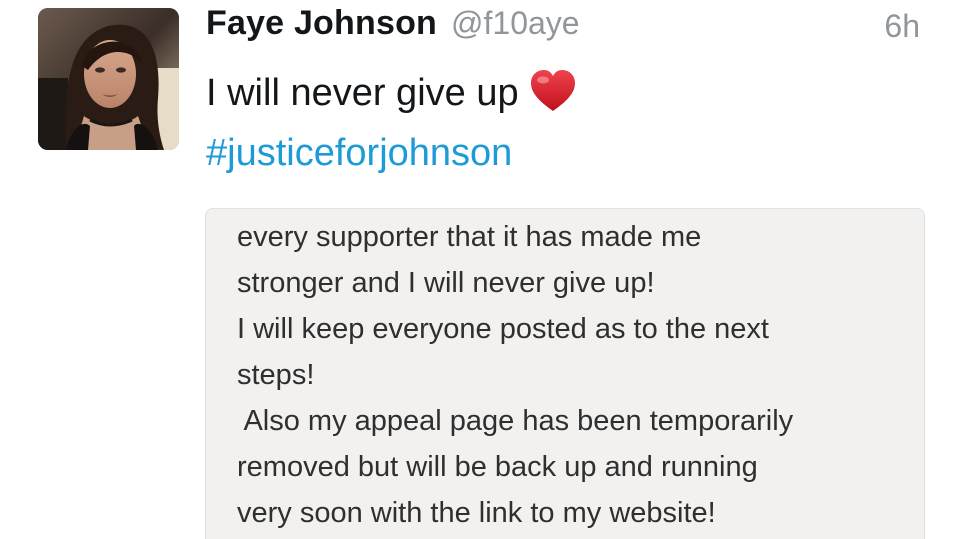  What do you see at coordinates (552, 90) in the screenshot?
I see `red-heart-icon` at bounding box center [552, 90].